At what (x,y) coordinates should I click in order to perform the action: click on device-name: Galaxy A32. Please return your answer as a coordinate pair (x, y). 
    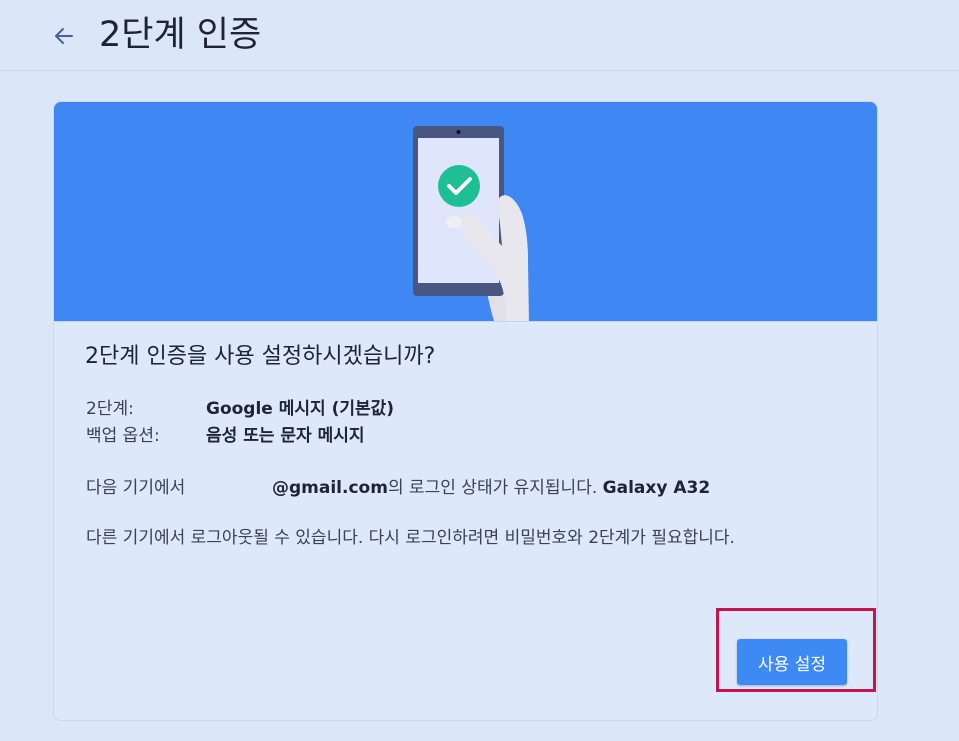
    Looking at the image, I should click on (656, 488).